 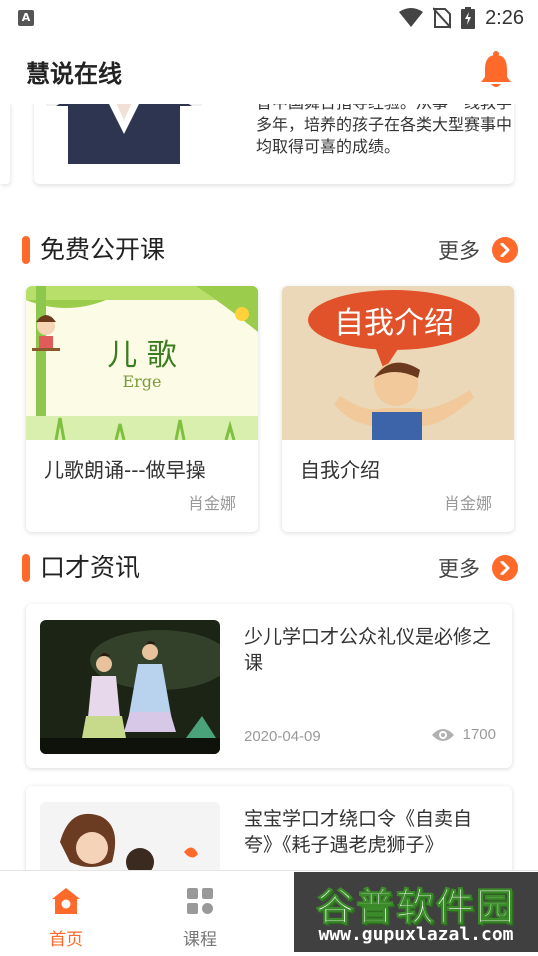 What do you see at coordinates (269, 18) in the screenshot?
I see `status-bar: A 2:26` at bounding box center [269, 18].